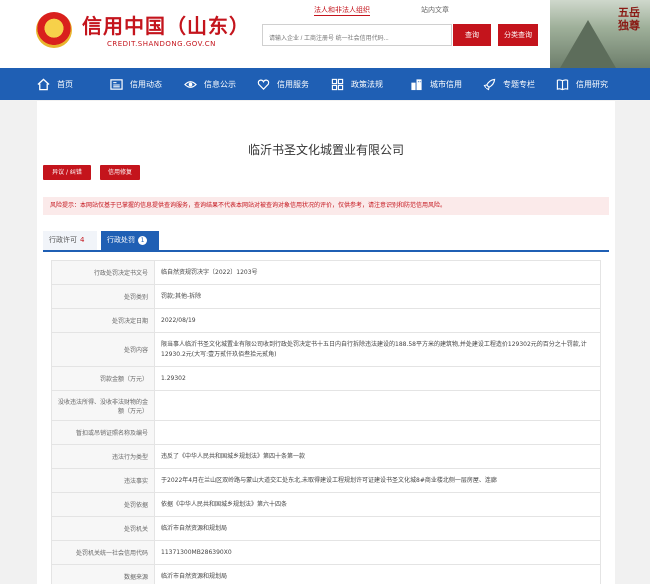 This screenshot has width=650, height=584. What do you see at coordinates (103, 504) in the screenshot?
I see `field-label: 处罚依据` at bounding box center [103, 504].